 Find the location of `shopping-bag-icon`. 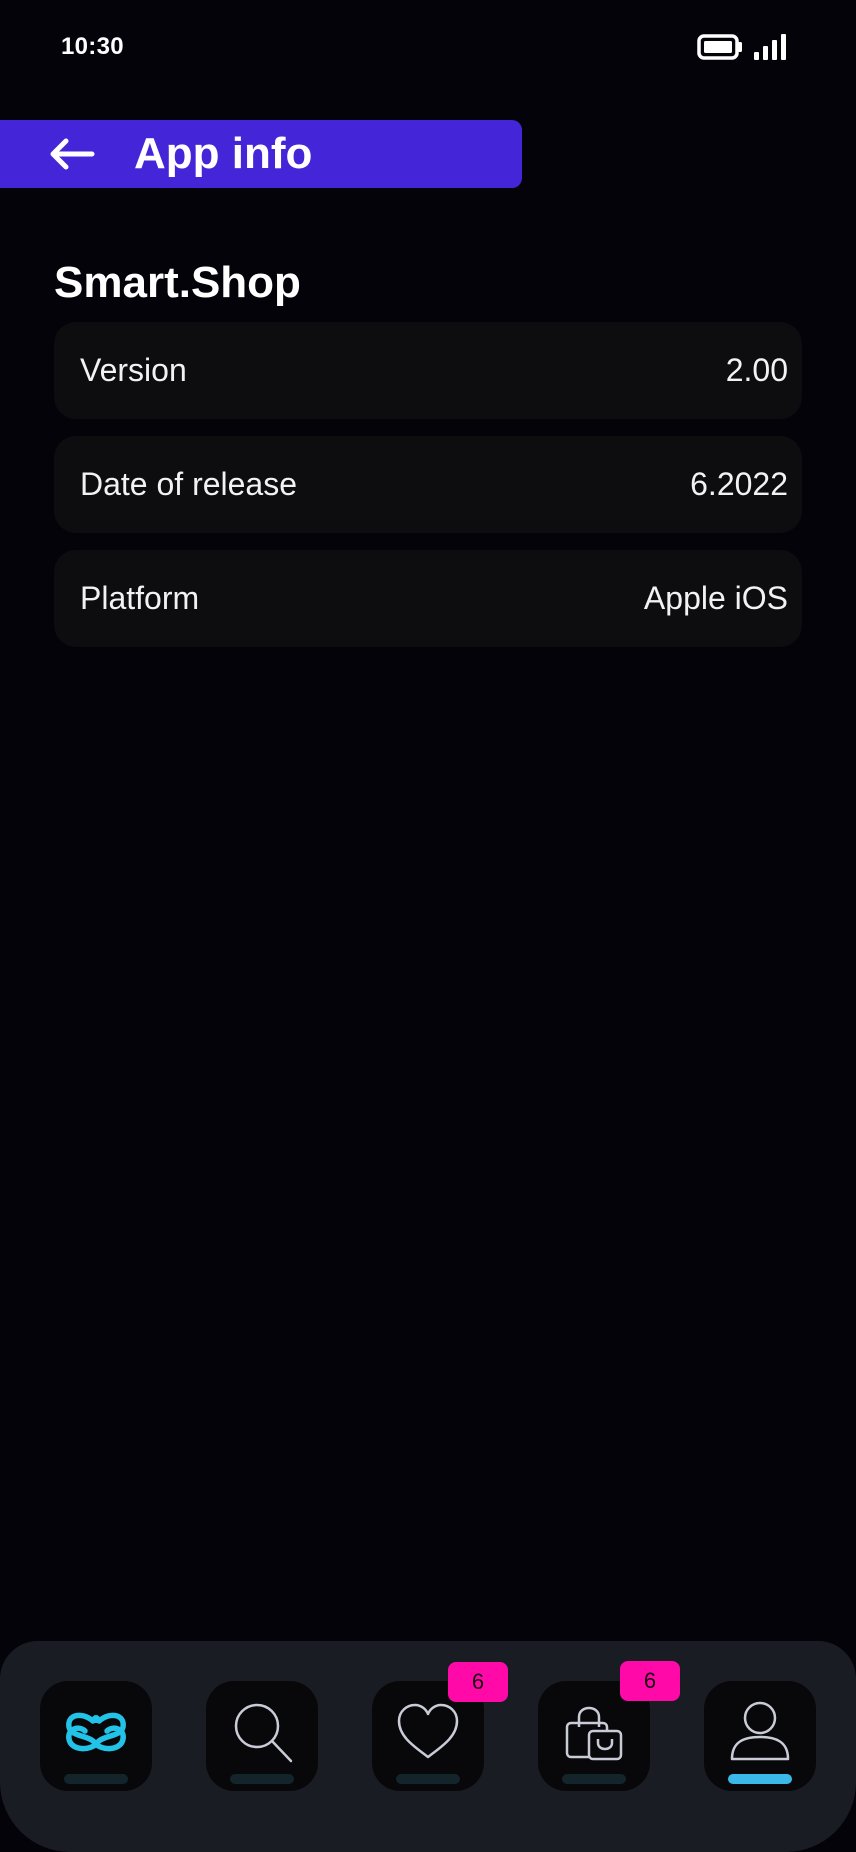

shopping-bag-icon is located at coordinates (594, 1733).